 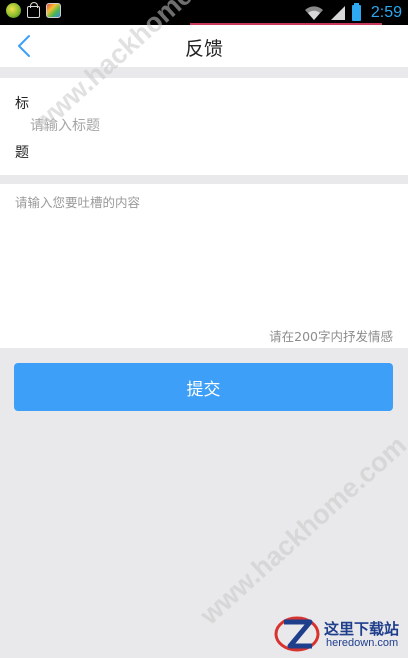 What do you see at coordinates (386, 12) in the screenshot?
I see `status-time: 2:59` at bounding box center [386, 12].